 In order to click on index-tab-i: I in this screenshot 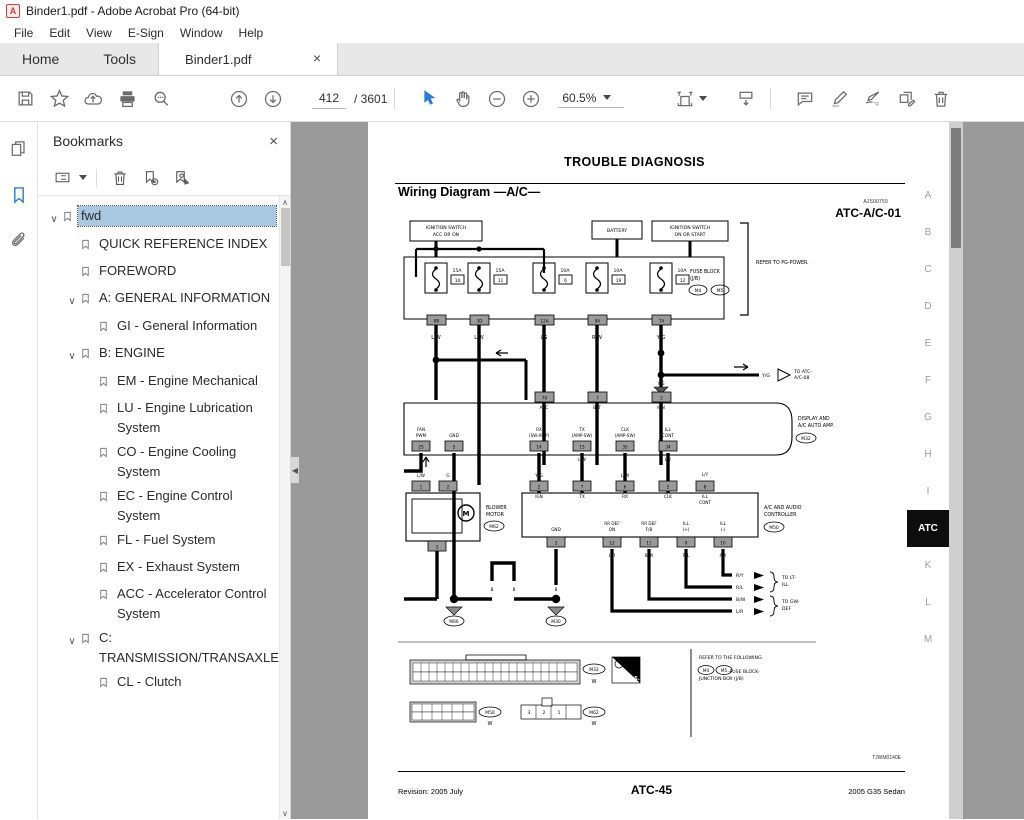, I will do `click(928, 491)`.